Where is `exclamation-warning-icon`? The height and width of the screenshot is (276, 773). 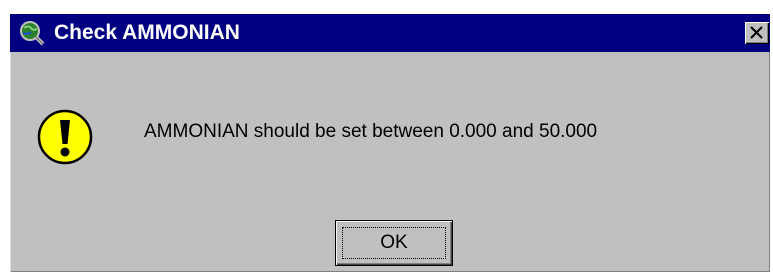
exclamation-warning-icon is located at coordinates (65, 137).